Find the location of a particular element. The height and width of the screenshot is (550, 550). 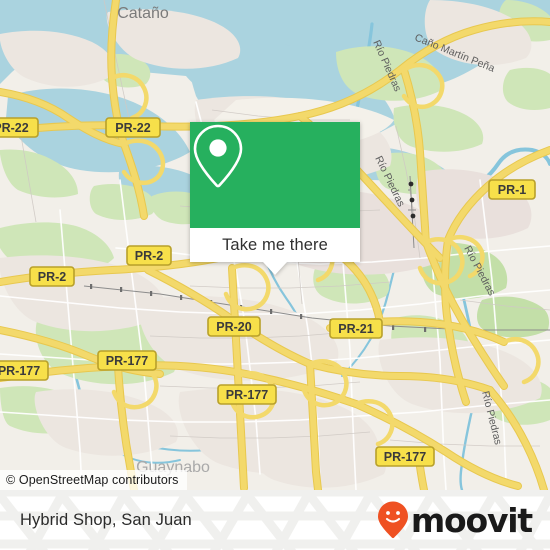

place-label-catano: Cataño is located at coordinates (143, 13).